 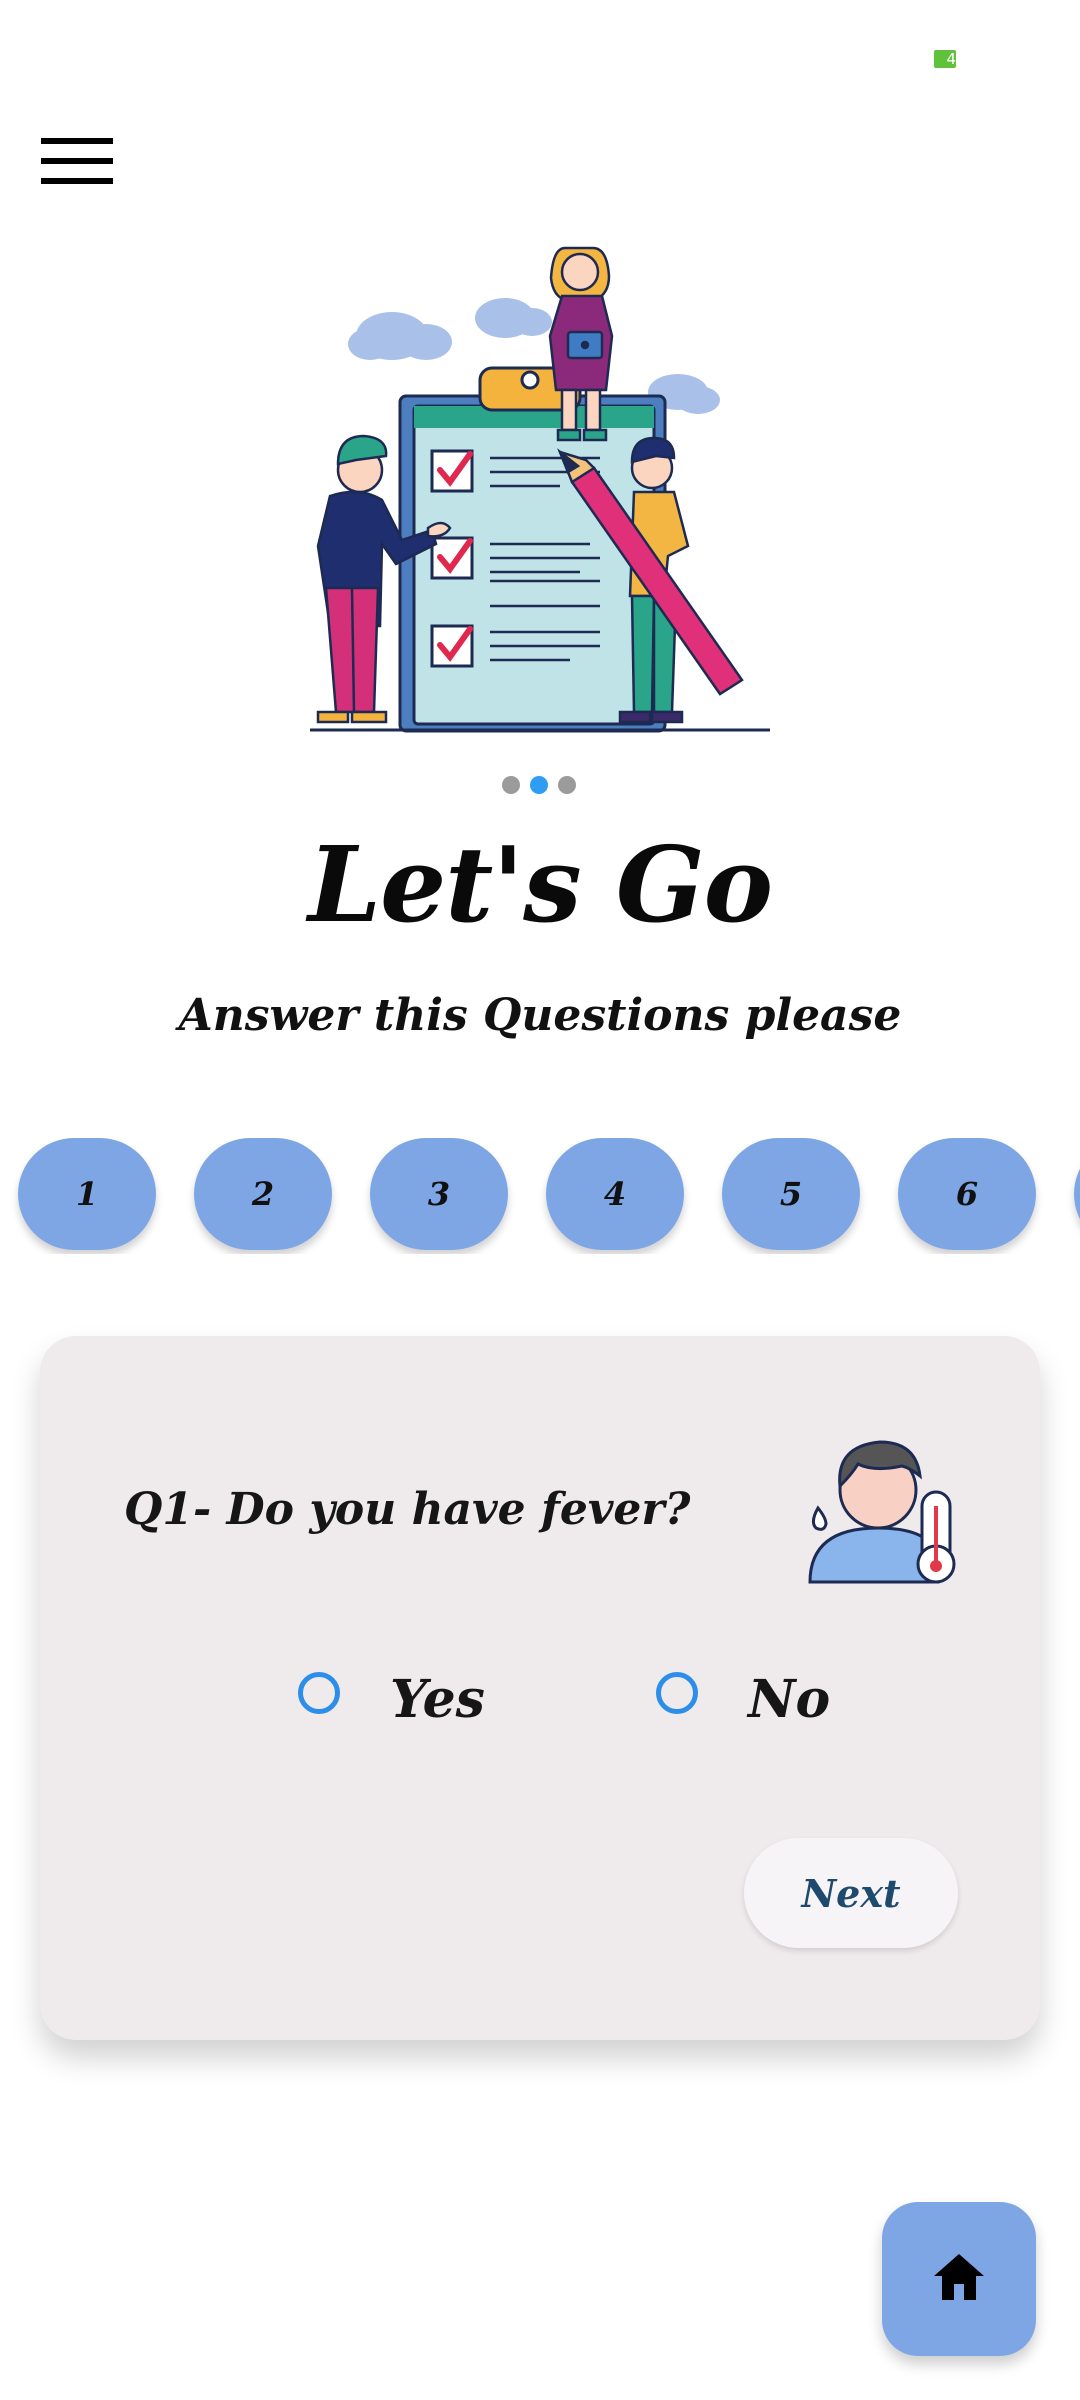 I want to click on hamburger-menu-icon, so click(x=77, y=162).